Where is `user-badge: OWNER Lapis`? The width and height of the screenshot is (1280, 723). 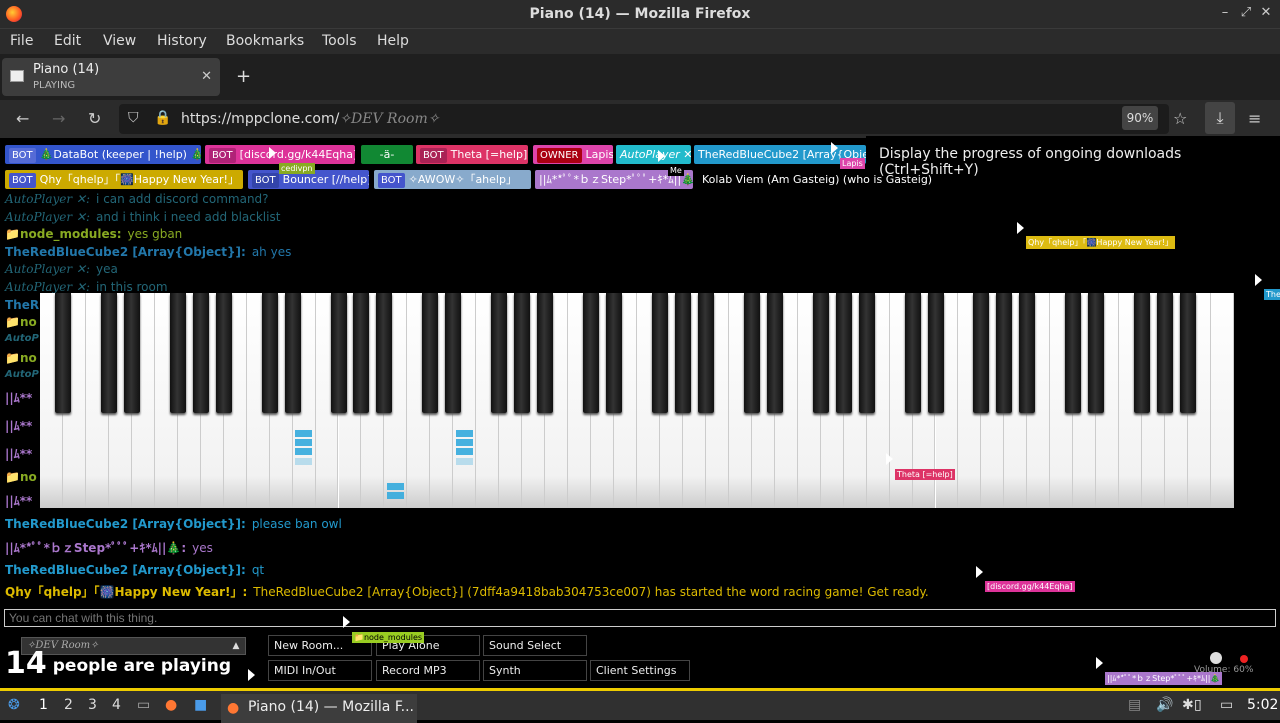
user-badge: OWNER Lapis is located at coordinates (573, 154).